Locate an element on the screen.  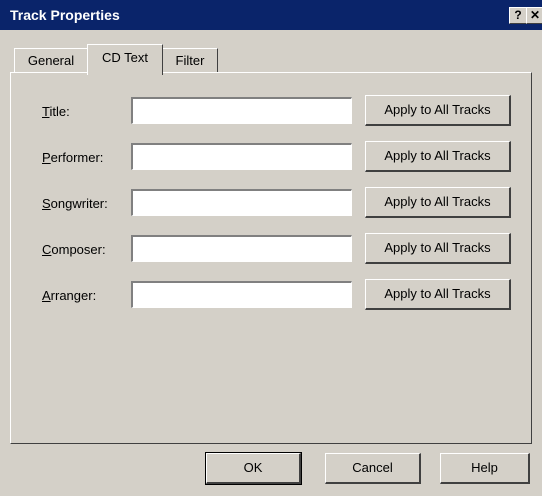
title-label: Title: is located at coordinates (56, 111).